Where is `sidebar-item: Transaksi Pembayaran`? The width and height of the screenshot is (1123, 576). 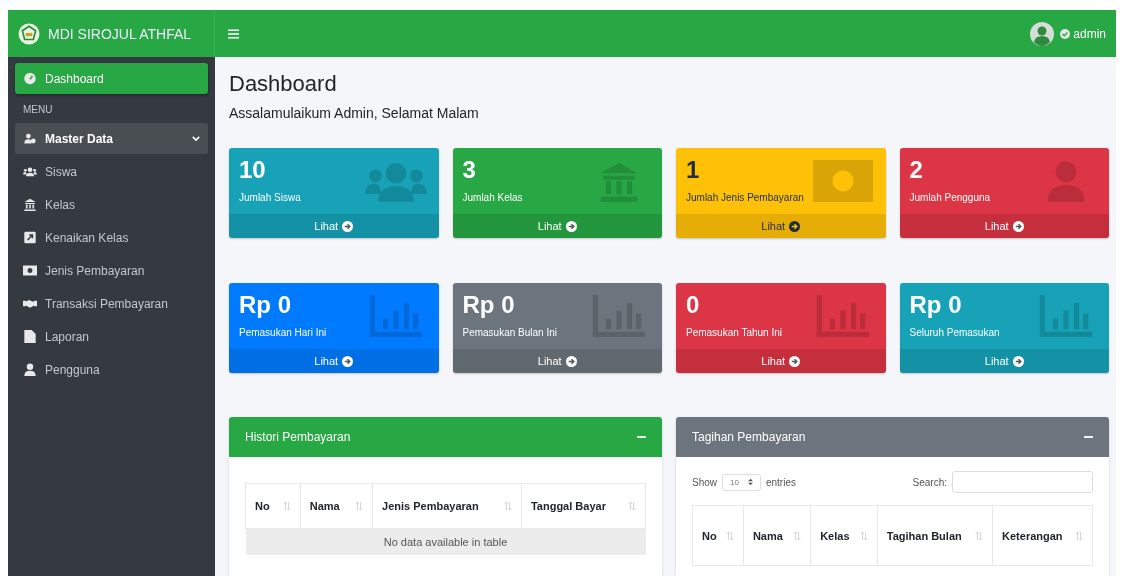
sidebar-item: Transaksi Pembayaran is located at coordinates (111, 303).